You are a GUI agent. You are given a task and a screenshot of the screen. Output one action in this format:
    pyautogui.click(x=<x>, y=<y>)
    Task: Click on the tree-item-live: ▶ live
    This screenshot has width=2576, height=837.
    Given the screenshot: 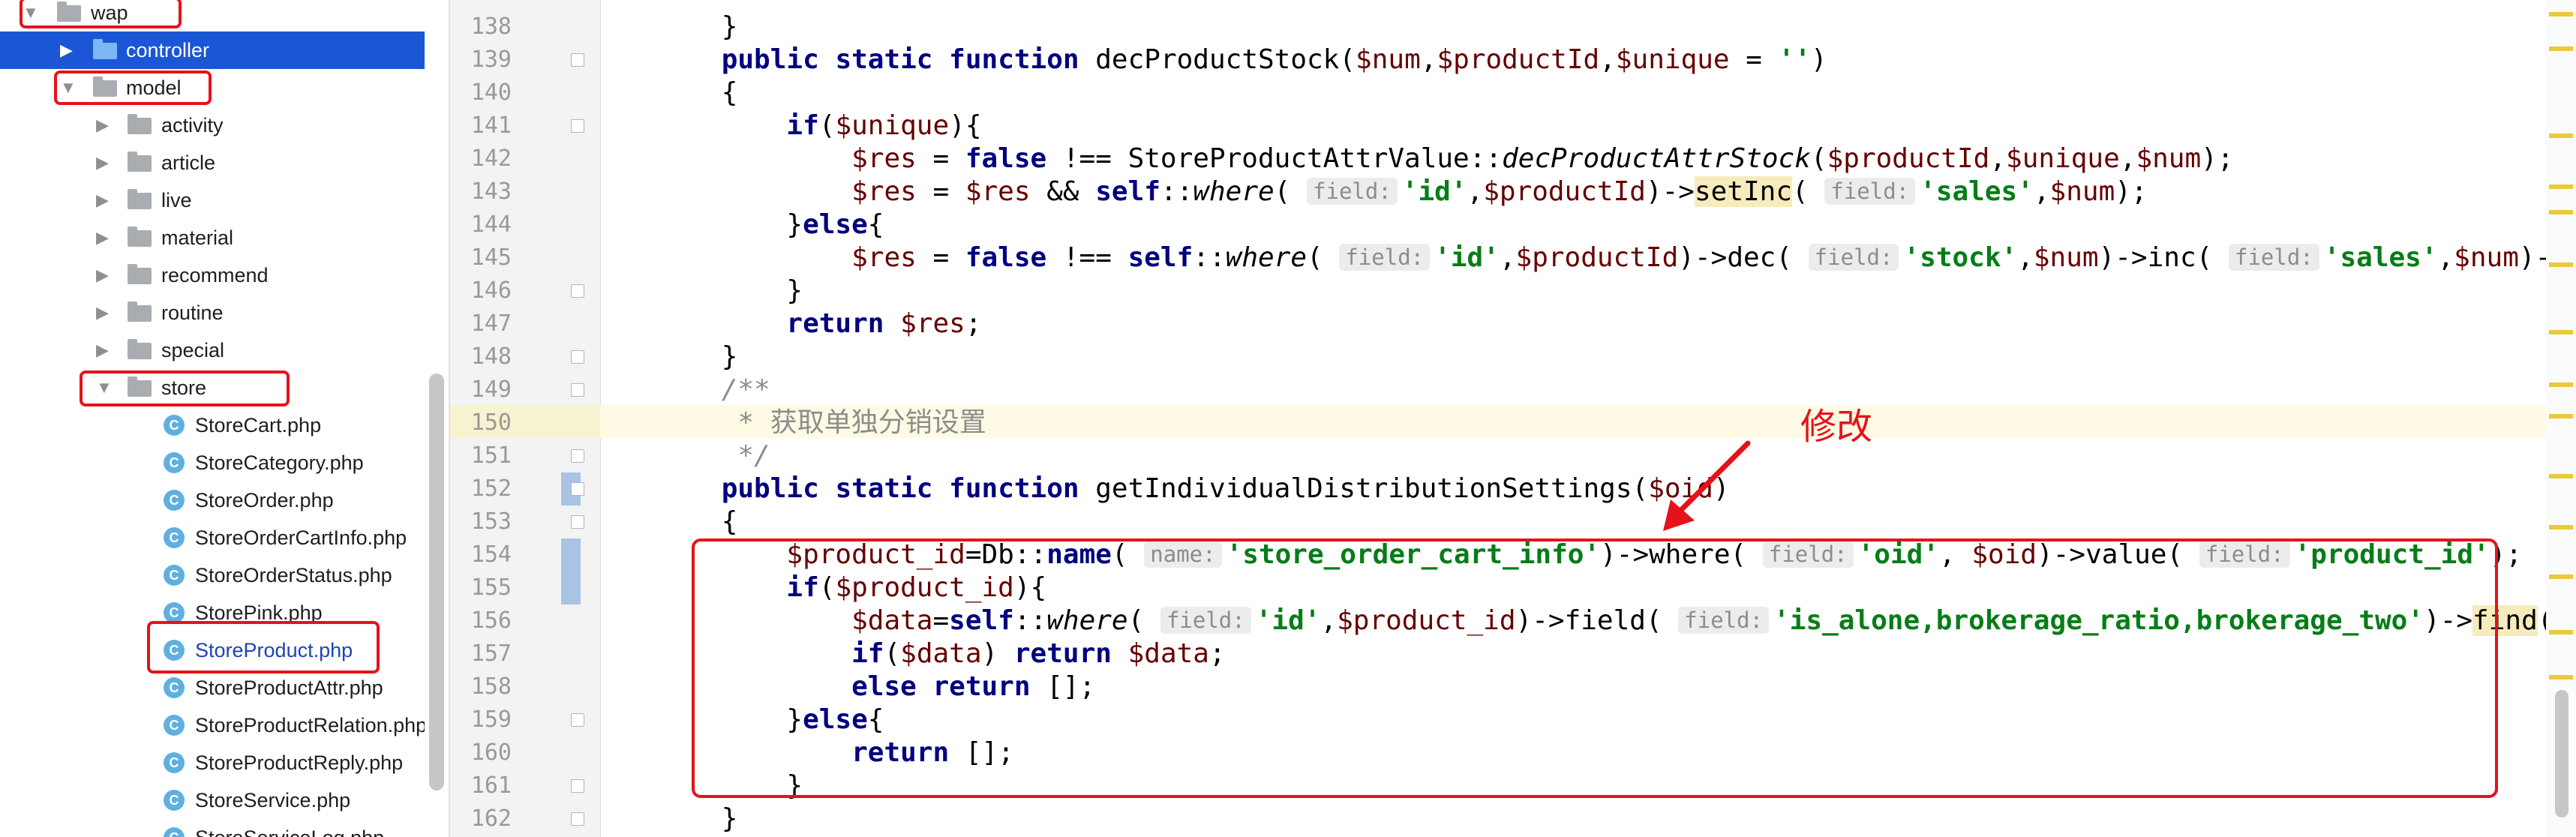 What is the action you would take?
    pyautogui.click(x=212, y=200)
    